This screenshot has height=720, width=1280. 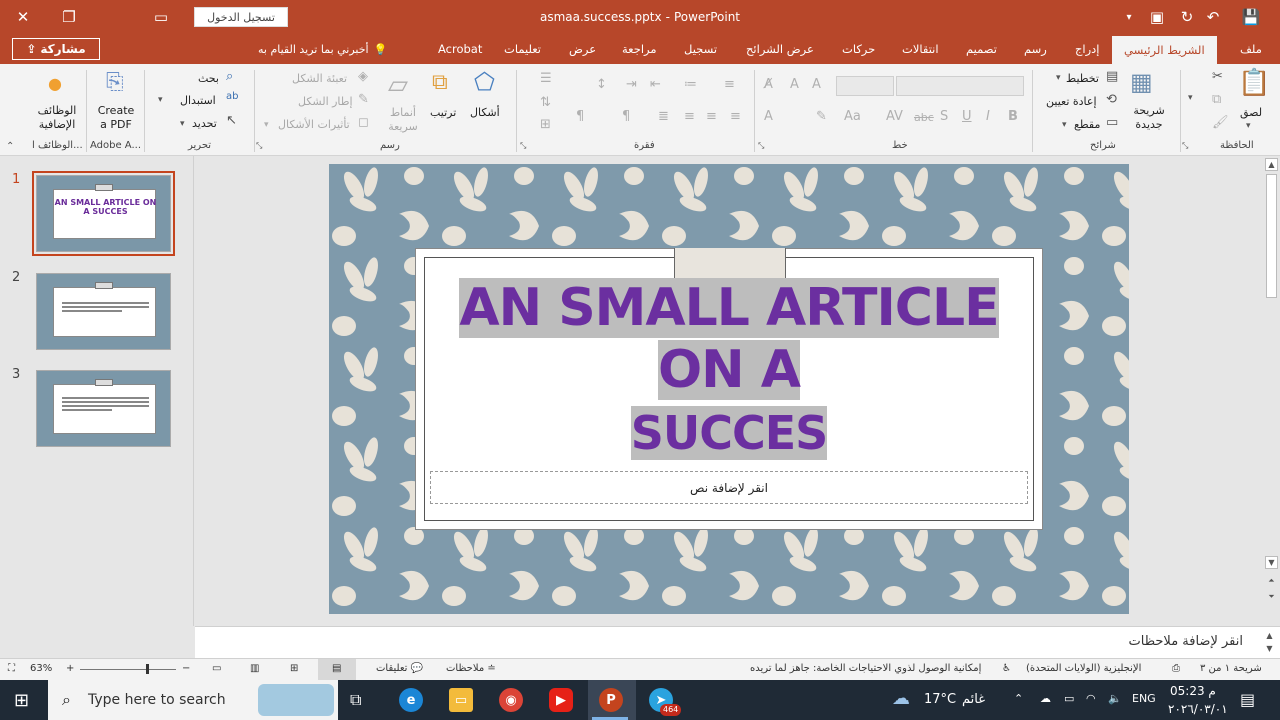 I want to click on tab-help: تعليمات, so click(x=522, y=49).